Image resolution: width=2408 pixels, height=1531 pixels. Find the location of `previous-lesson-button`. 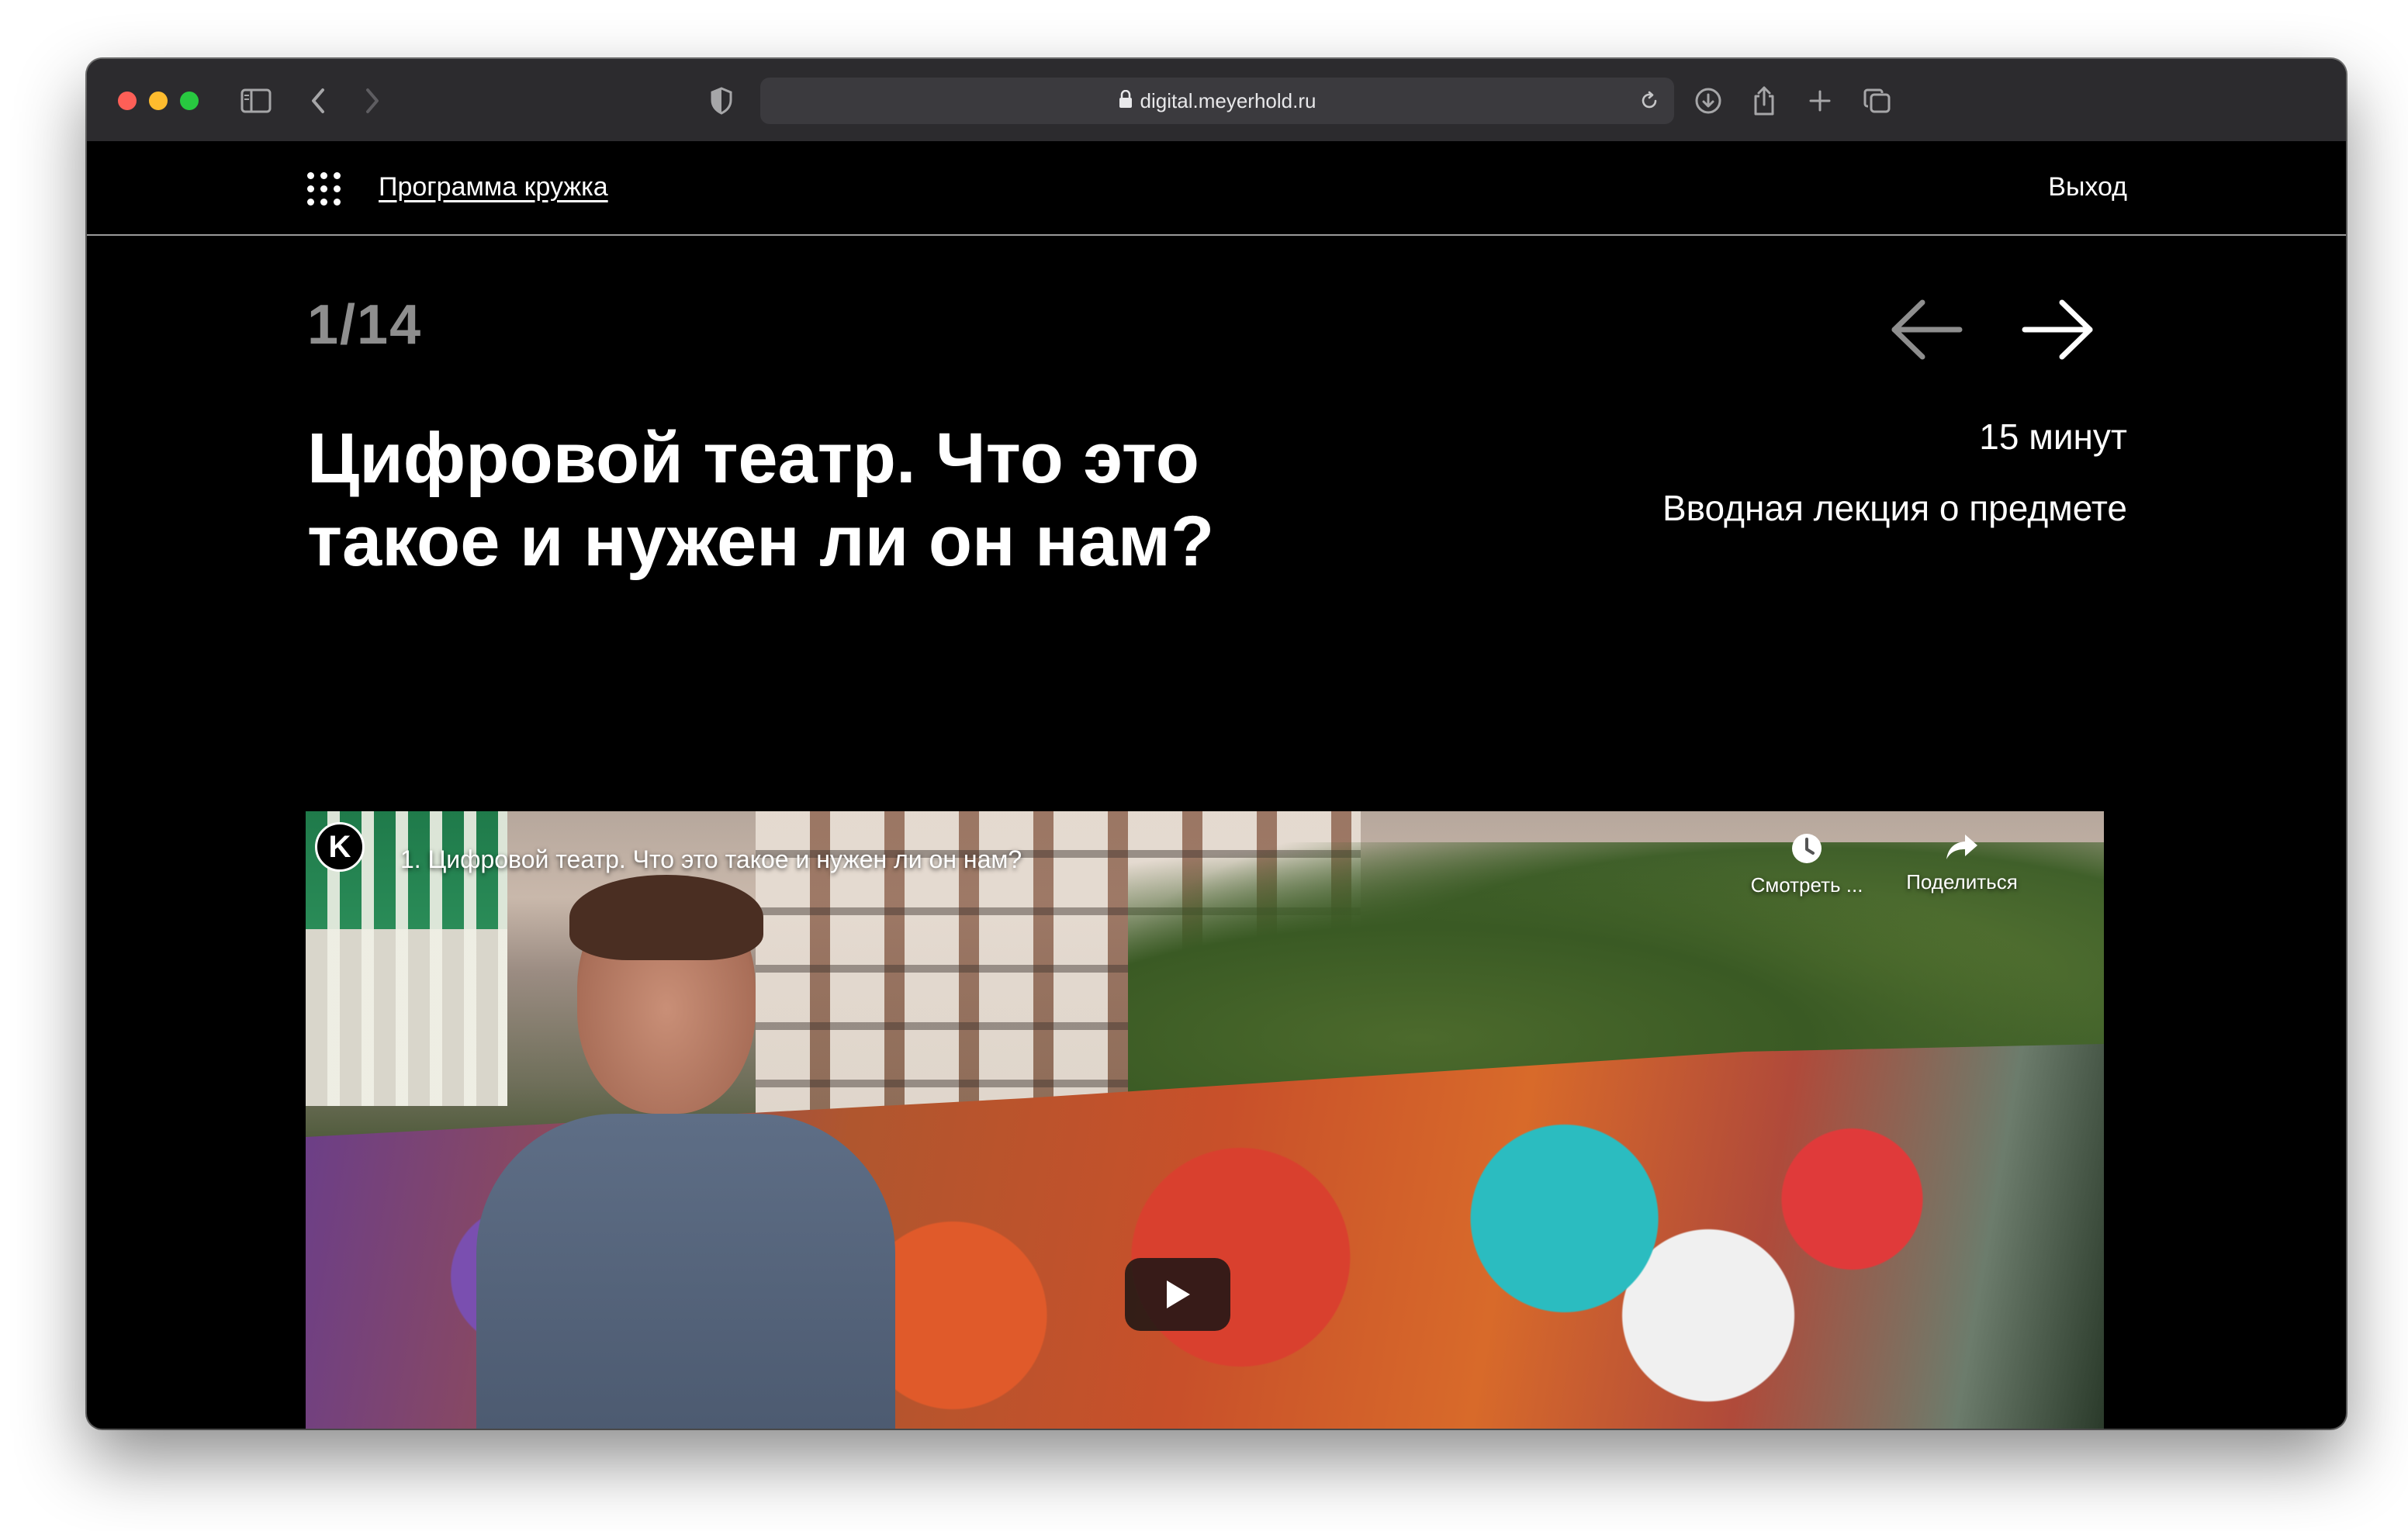

previous-lesson-button is located at coordinates (1927, 330).